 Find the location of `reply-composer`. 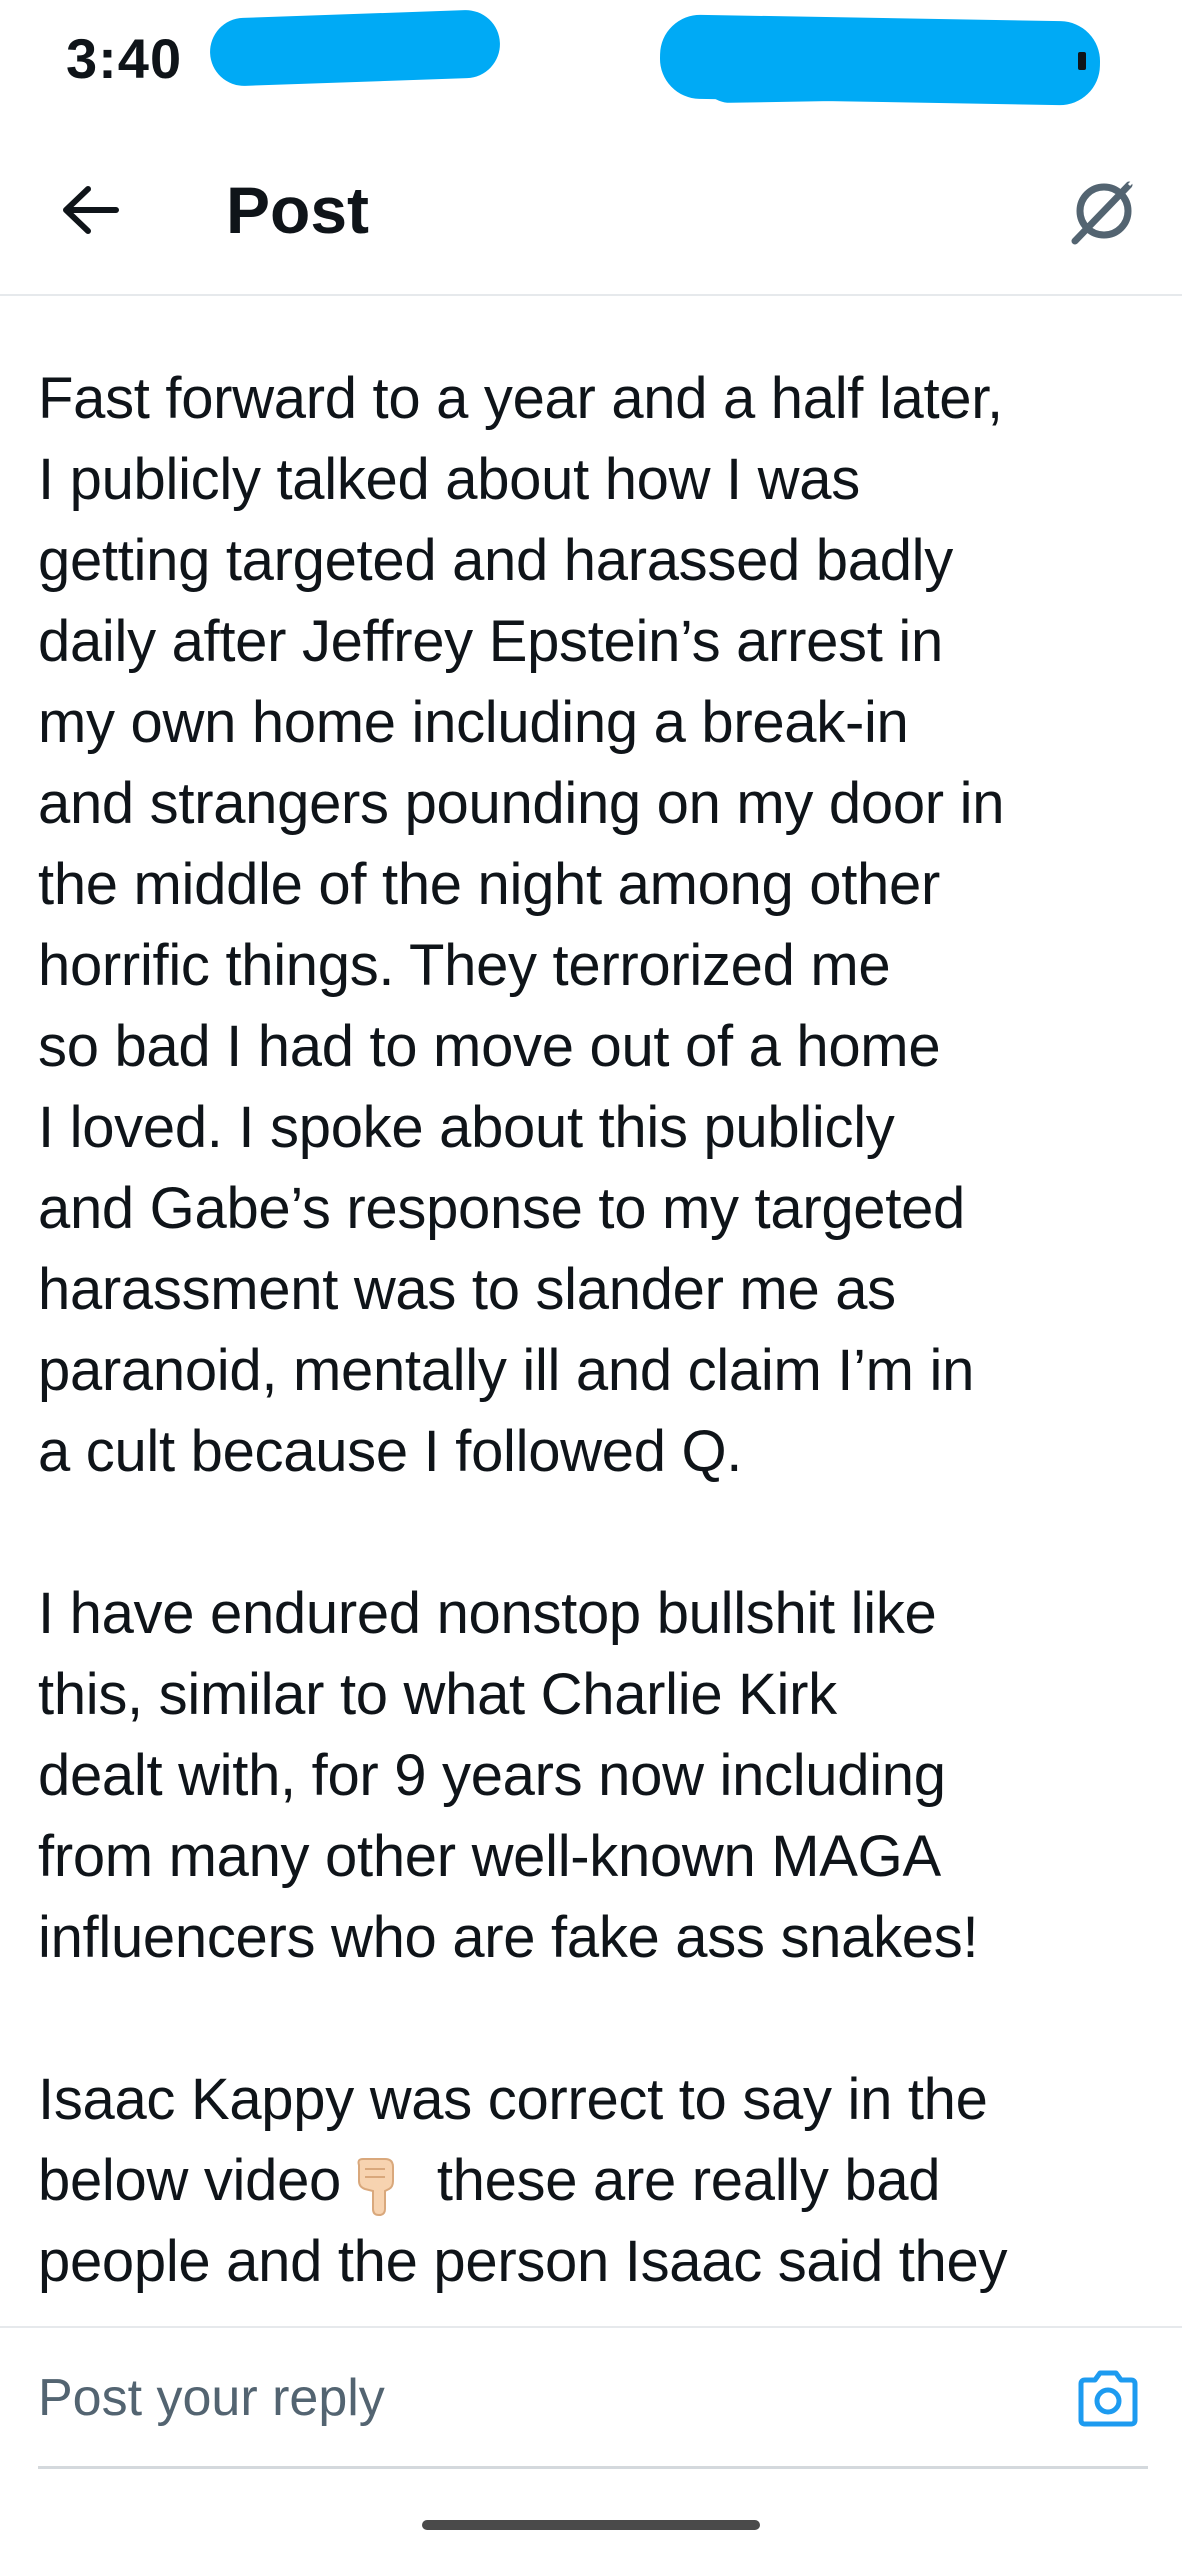

reply-composer is located at coordinates (591, 2397).